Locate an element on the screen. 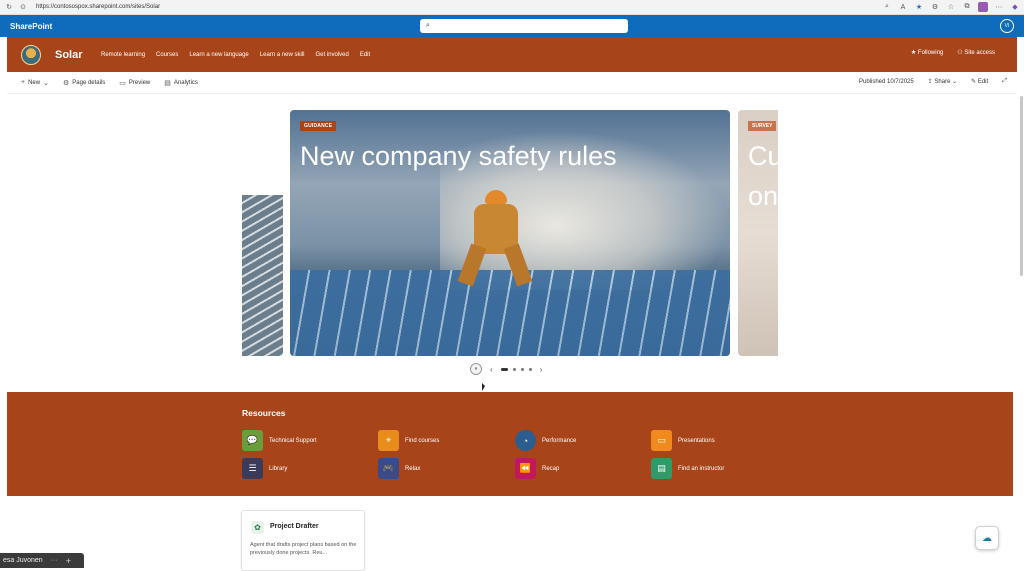 This screenshot has height=571, width=1024. resource-label: Library is located at coordinates (278, 468).